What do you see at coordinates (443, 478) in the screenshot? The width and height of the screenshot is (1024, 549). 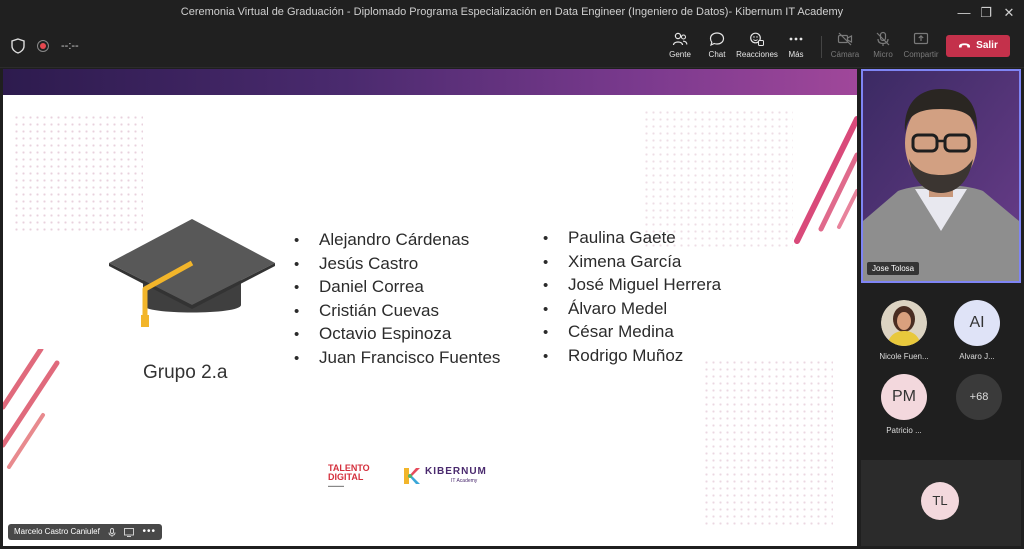 I see `kibernum-logo: KIBERNUM IT Academy` at bounding box center [443, 478].